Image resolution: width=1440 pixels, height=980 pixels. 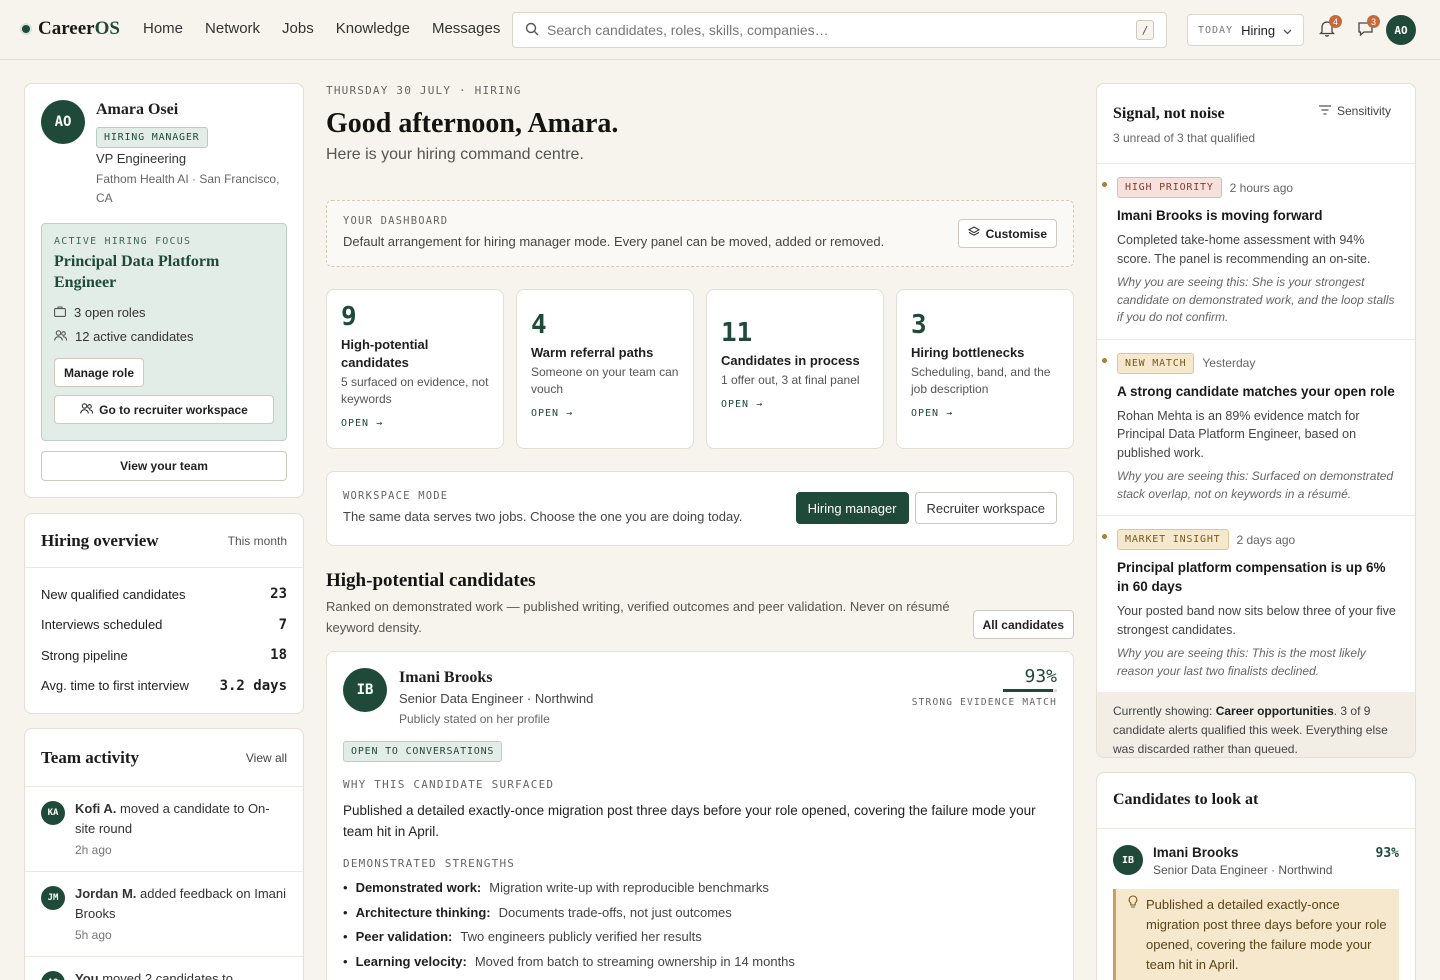 What do you see at coordinates (278, 655) in the screenshot?
I see `stat-value: 18` at bounding box center [278, 655].